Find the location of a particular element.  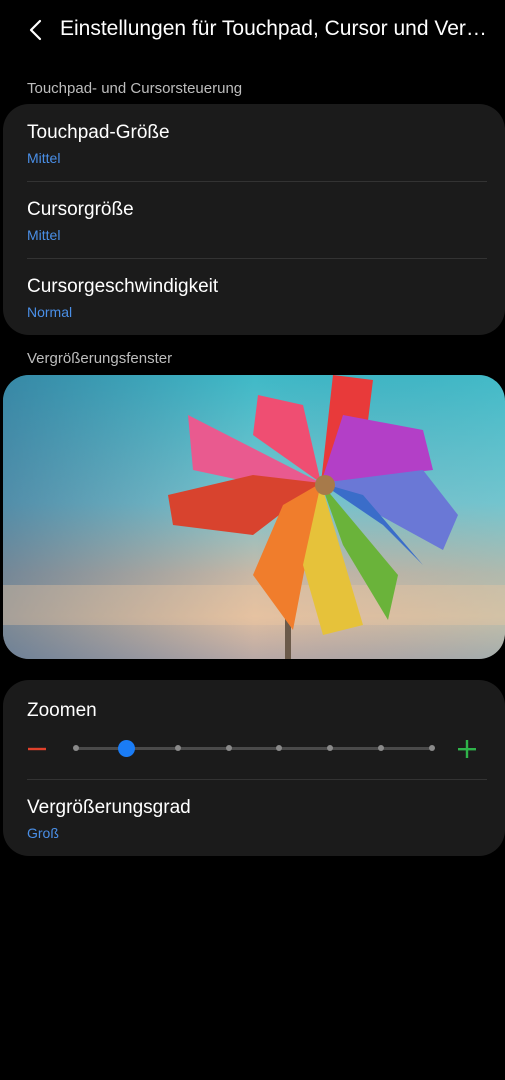

item-title: Cursorgröße is located at coordinates (80, 209).